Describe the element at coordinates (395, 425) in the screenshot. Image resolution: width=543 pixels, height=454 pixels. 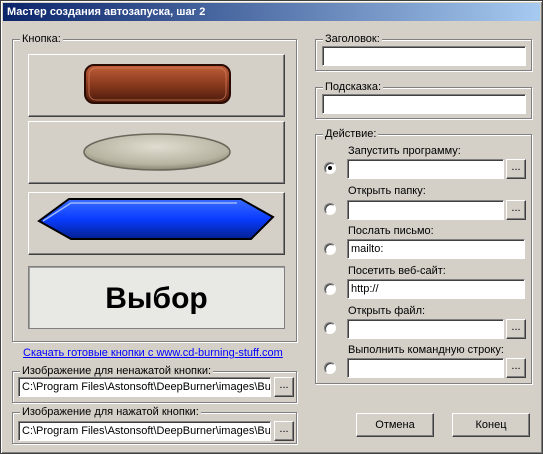
I see `cancel-button: Отмена` at that location.